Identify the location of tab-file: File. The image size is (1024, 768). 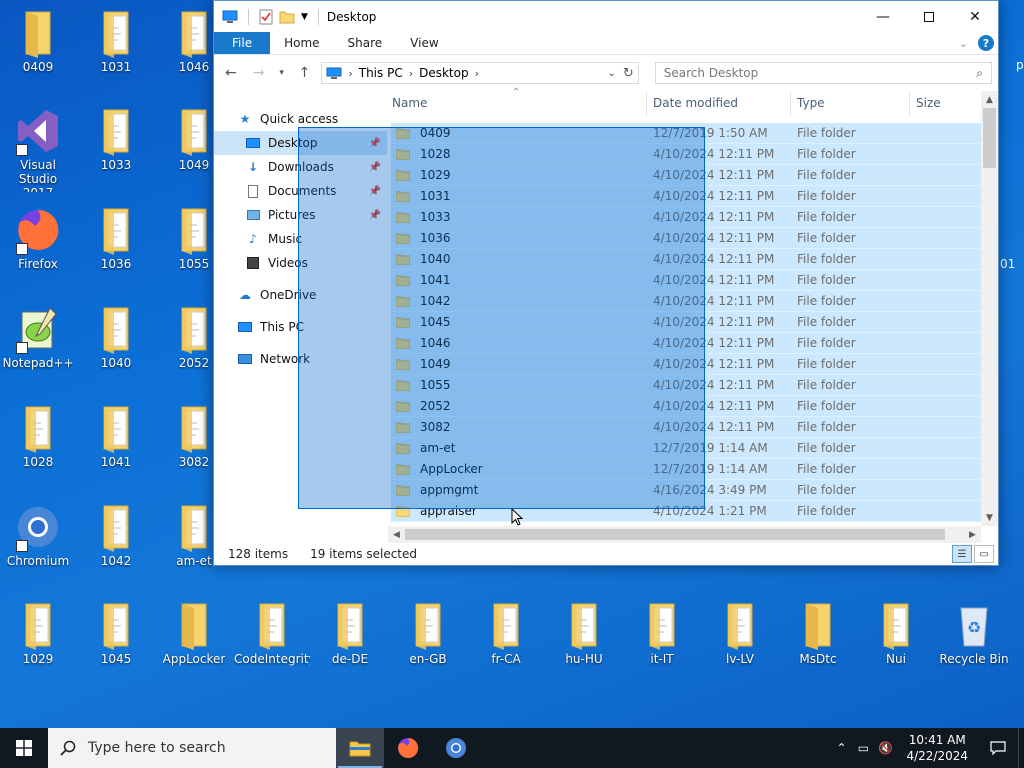
(242, 43).